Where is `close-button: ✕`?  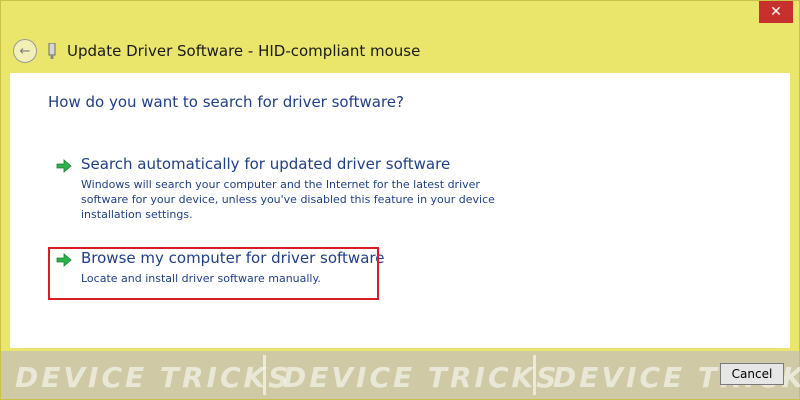
close-button: ✕ is located at coordinates (776, 12).